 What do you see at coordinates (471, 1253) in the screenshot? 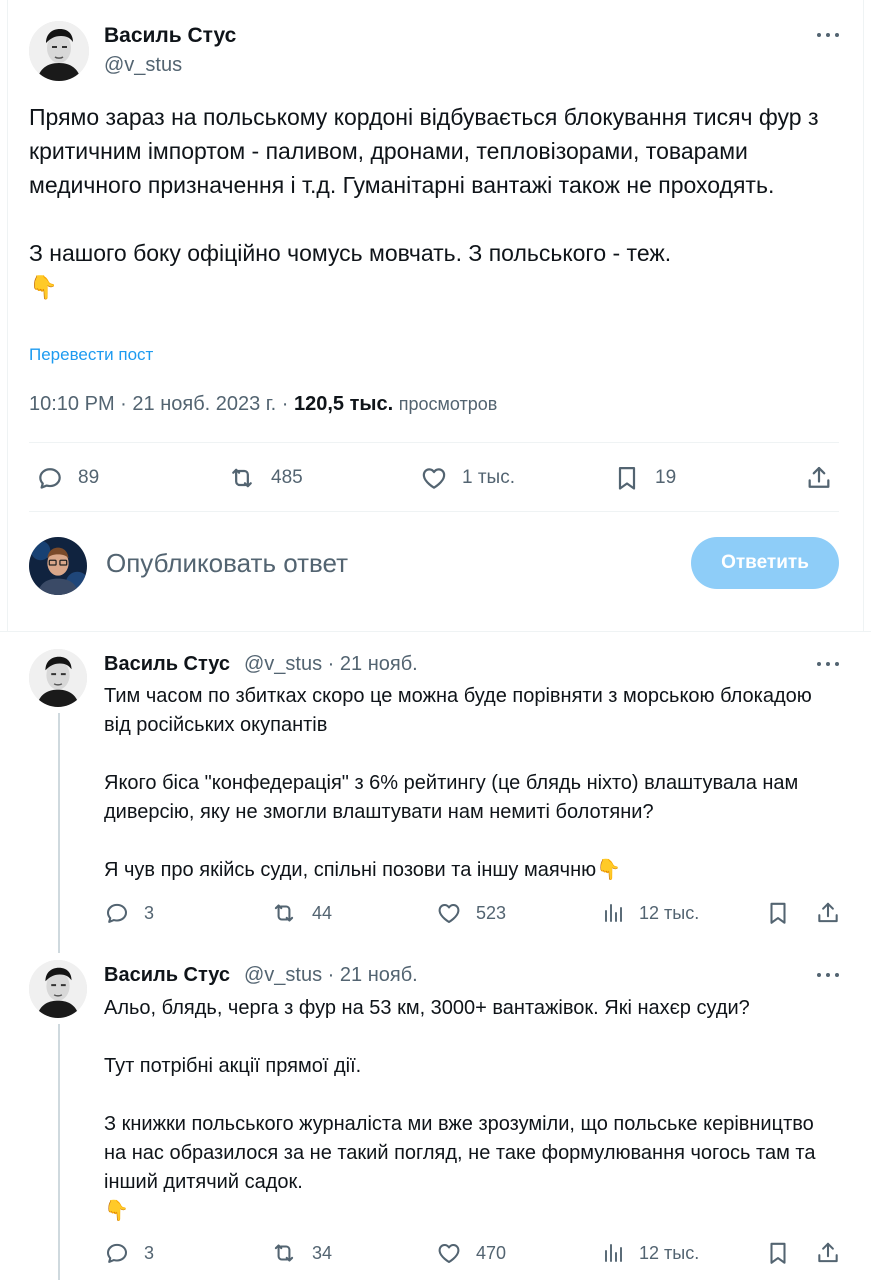
I see `like-action: 470` at bounding box center [471, 1253].